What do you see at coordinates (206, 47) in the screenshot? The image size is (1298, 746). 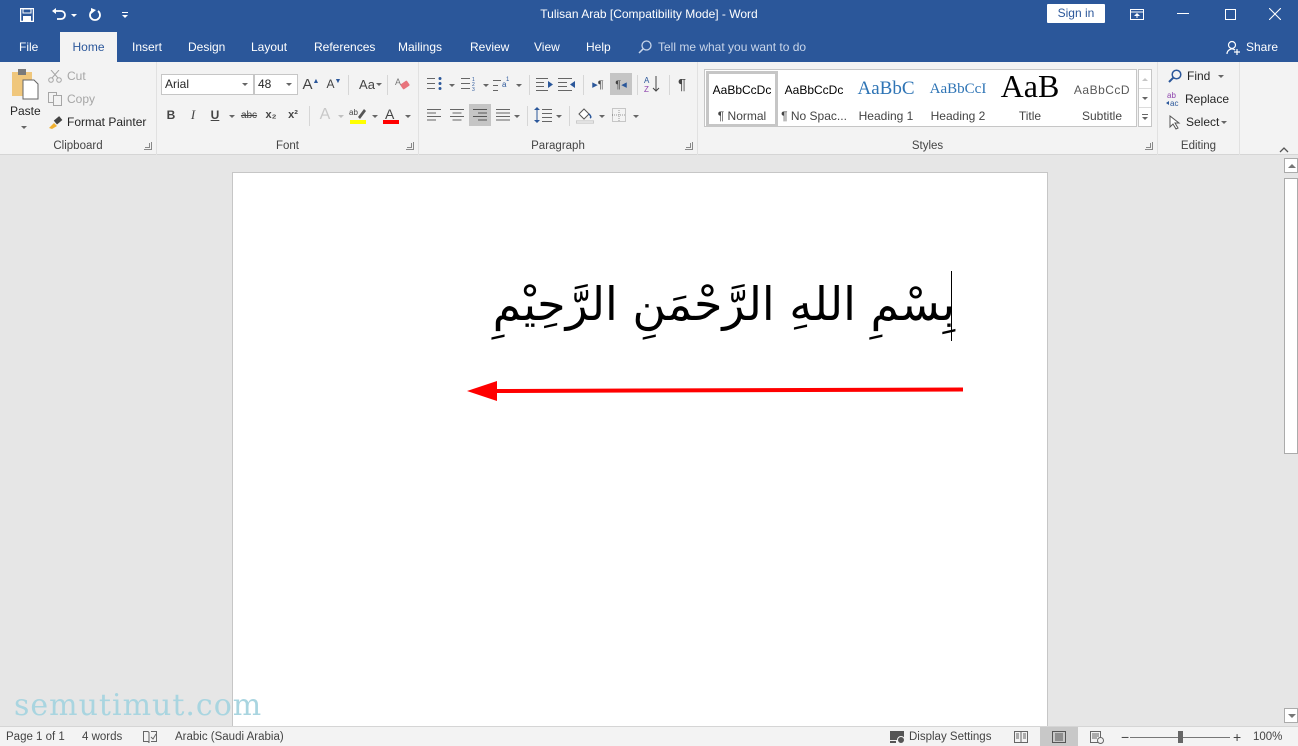 I see `tab-design: Design` at bounding box center [206, 47].